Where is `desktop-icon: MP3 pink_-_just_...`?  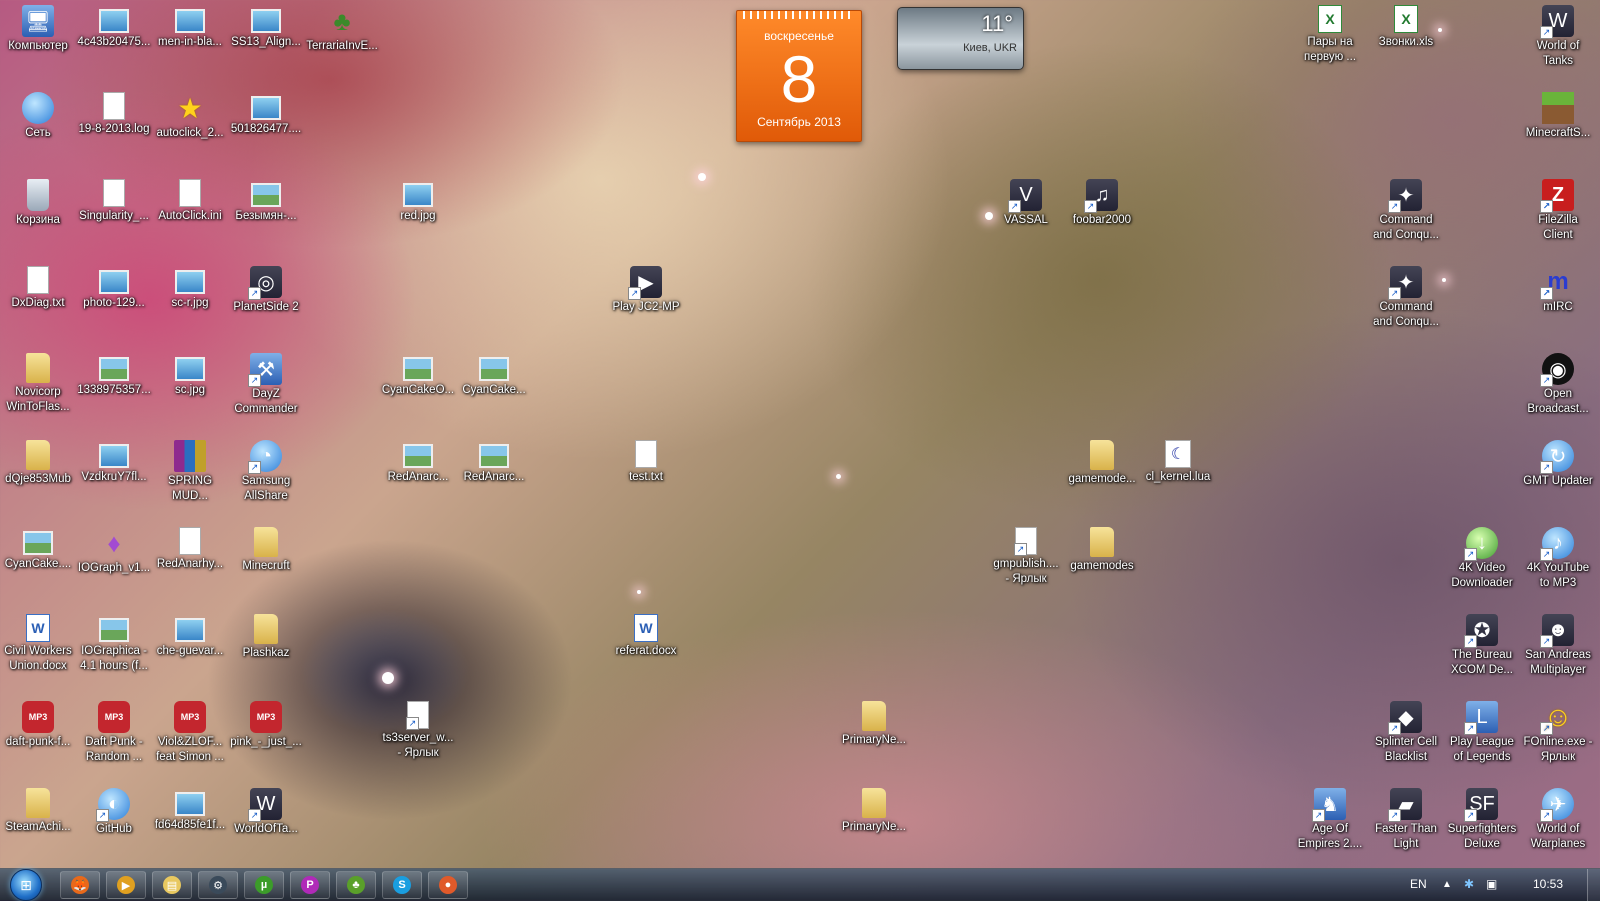 desktop-icon: MP3 pink_-_just_... is located at coordinates (266, 725).